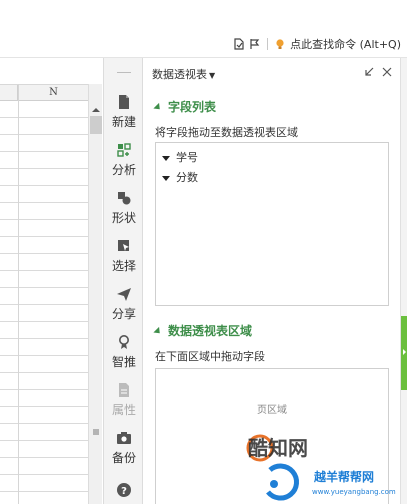  What do you see at coordinates (226, 132) in the screenshot?
I see `field-list-hint: 将字段拖动至数据透视表区域` at bounding box center [226, 132].